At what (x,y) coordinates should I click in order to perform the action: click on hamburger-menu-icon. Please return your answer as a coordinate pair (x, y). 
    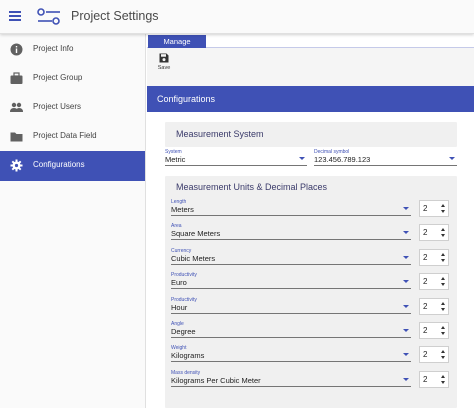
    Looking at the image, I should click on (15, 16).